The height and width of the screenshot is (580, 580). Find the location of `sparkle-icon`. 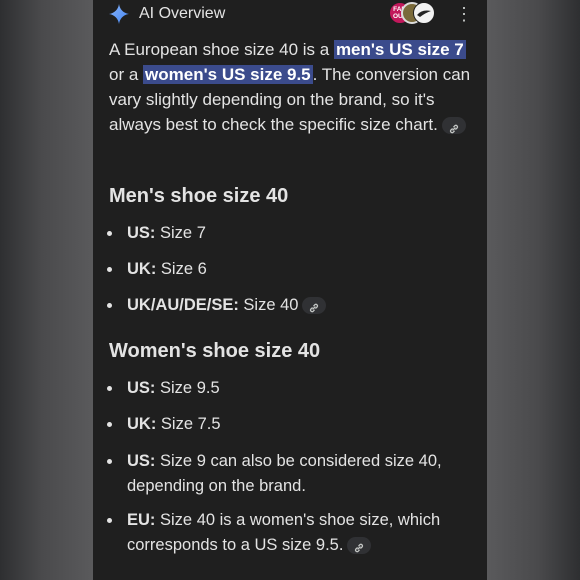

sparkle-icon is located at coordinates (119, 14).